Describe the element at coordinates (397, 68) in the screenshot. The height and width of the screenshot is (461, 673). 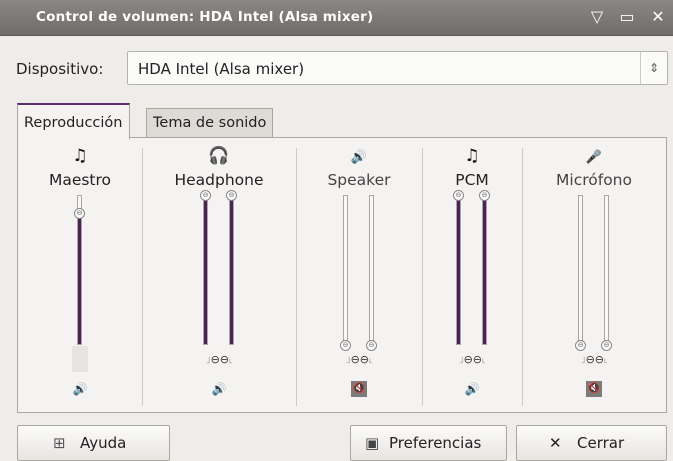
I see `device-select: HDA Intel (Alsa mixer) ⇕` at that location.